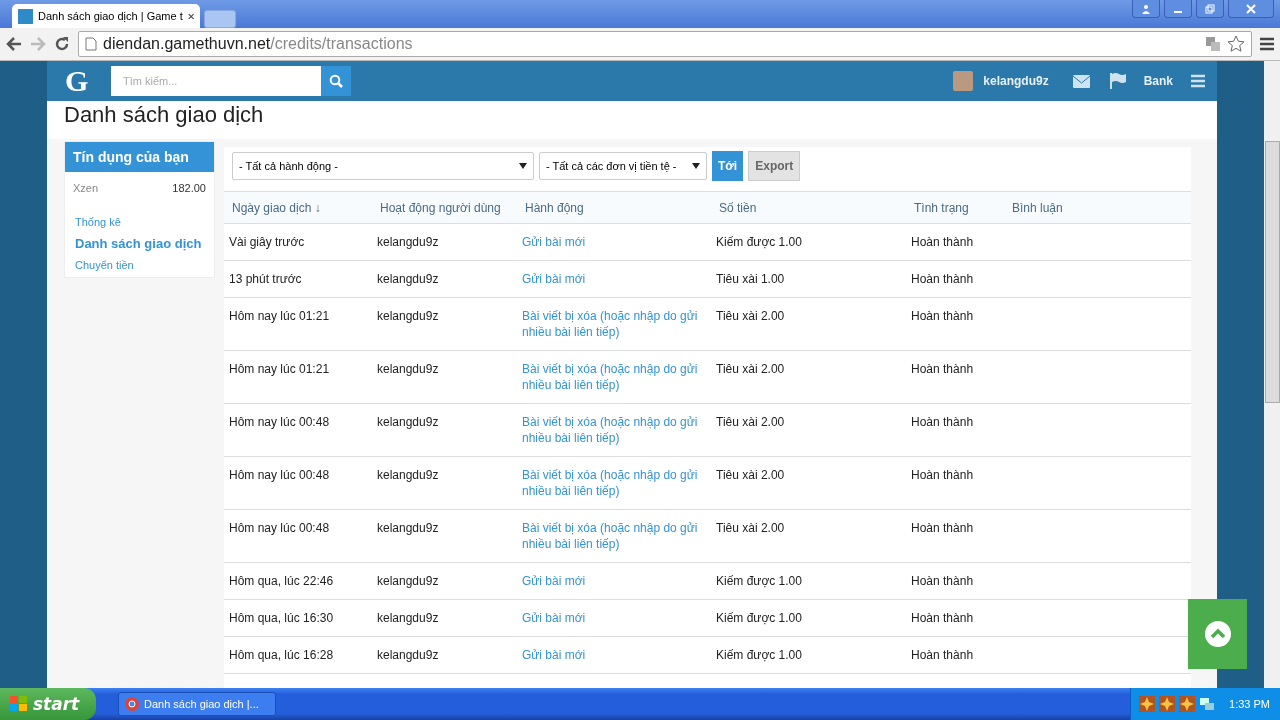 This screenshot has width=1280, height=720. Describe the element at coordinates (139, 265) in the screenshot. I see `sidebar-link: Chuyển tiền` at that location.